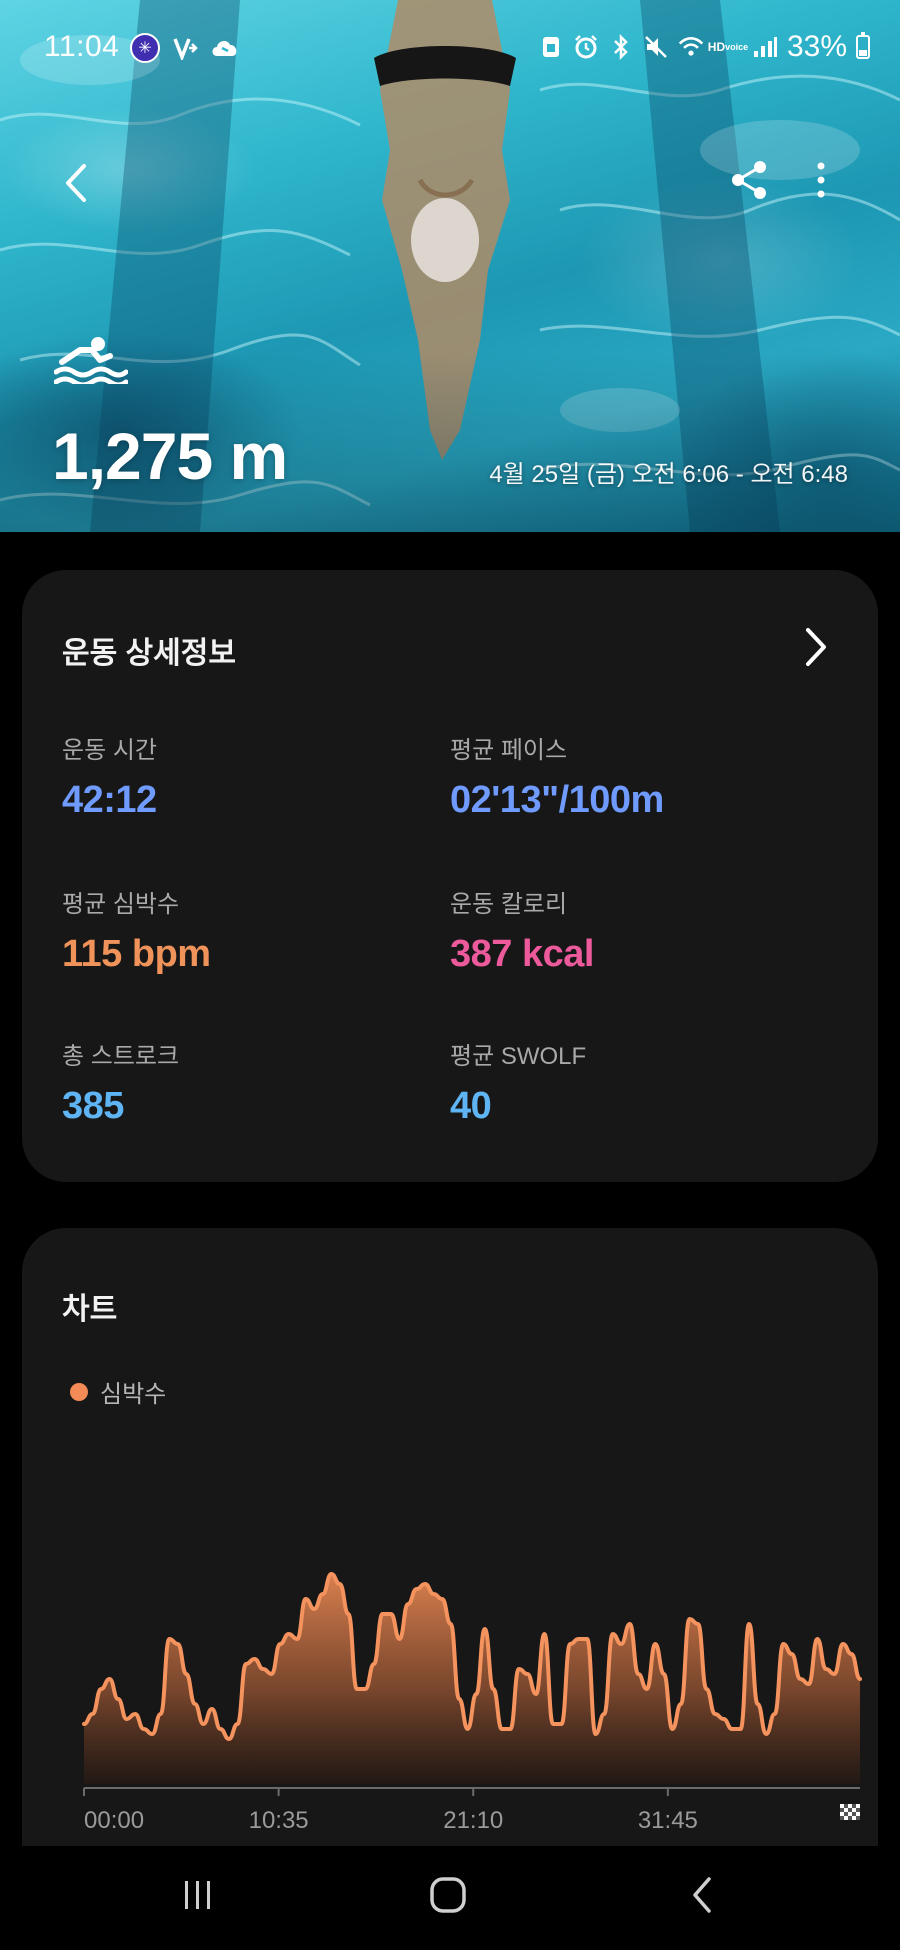  What do you see at coordinates (121, 904) in the screenshot?
I see `stat-label: 평균 심박수` at bounding box center [121, 904].